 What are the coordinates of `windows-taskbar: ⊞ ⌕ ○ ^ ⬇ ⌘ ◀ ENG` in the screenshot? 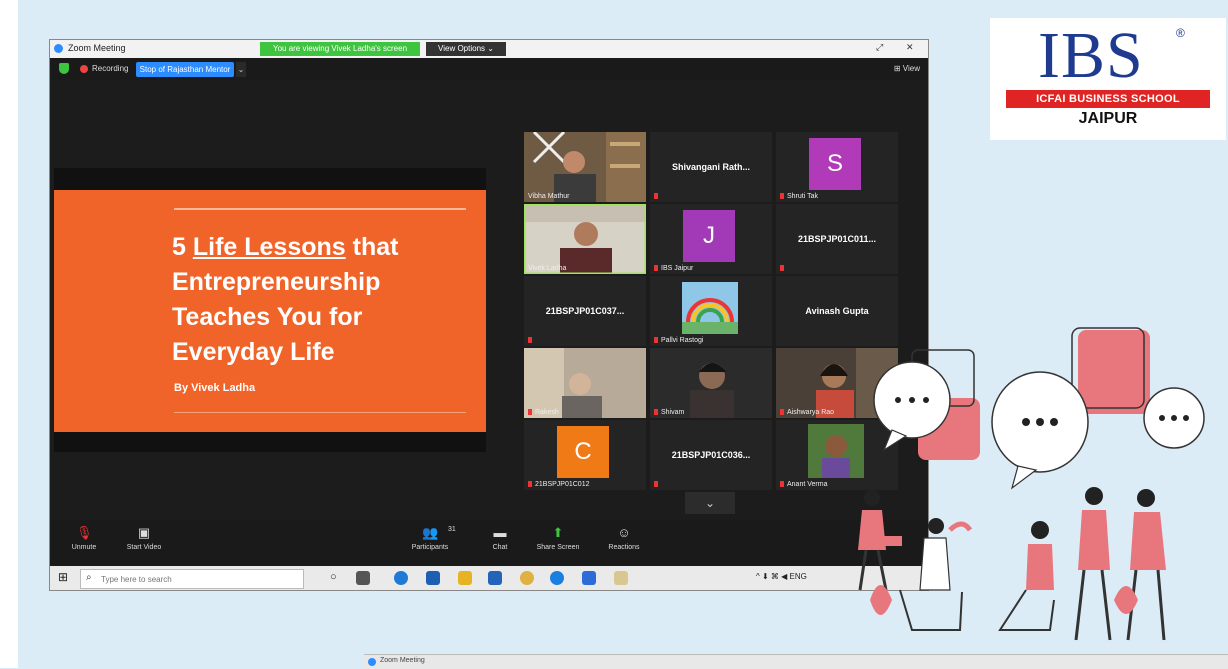 It's located at (489, 578).